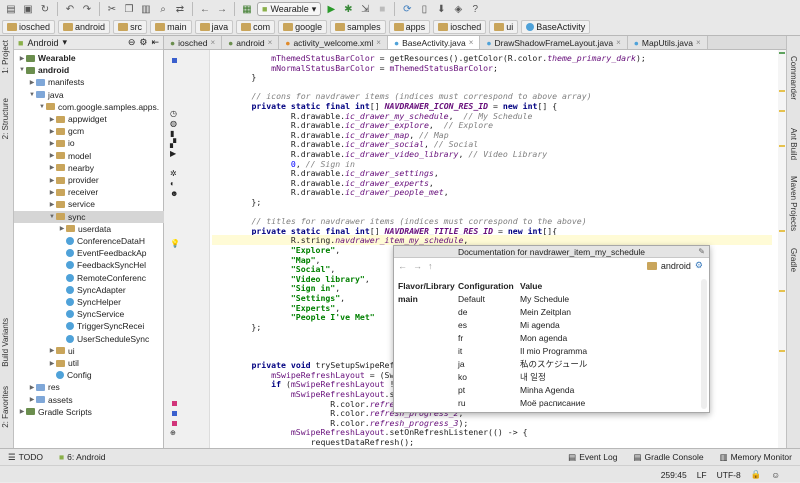  Describe the element at coordinates (348, 9) in the screenshot. I see `debug-icon: ✱` at that location.